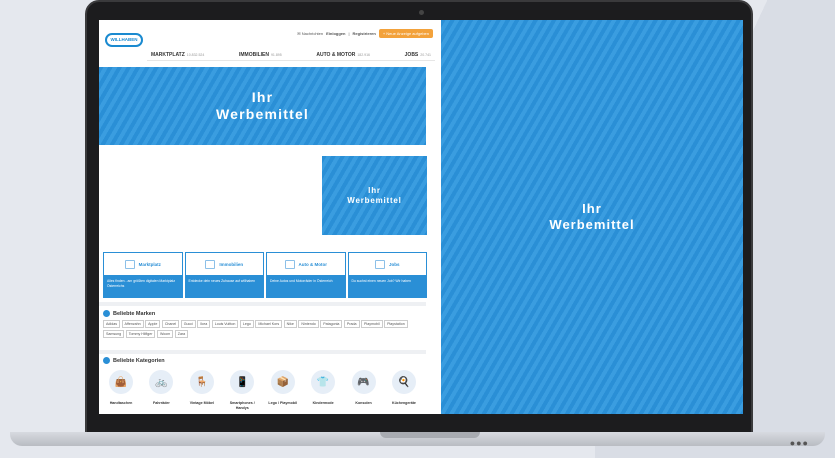  Describe the element at coordinates (289, 264) in the screenshot. I see `car-icon` at that location.